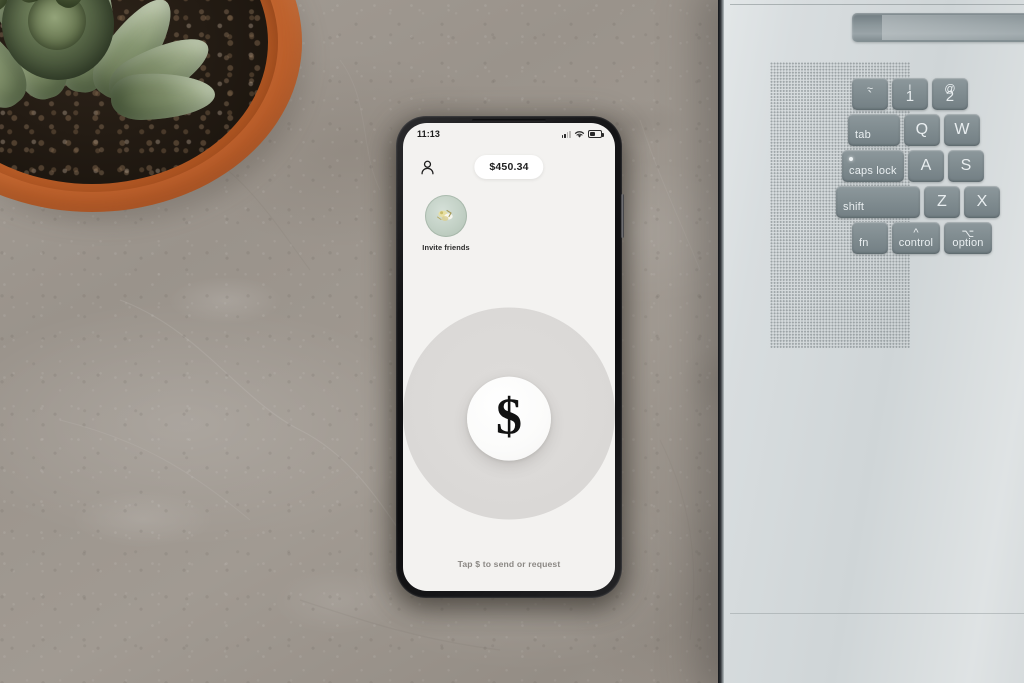  What do you see at coordinates (596, 134) in the screenshot?
I see `battery-icon` at bounding box center [596, 134].